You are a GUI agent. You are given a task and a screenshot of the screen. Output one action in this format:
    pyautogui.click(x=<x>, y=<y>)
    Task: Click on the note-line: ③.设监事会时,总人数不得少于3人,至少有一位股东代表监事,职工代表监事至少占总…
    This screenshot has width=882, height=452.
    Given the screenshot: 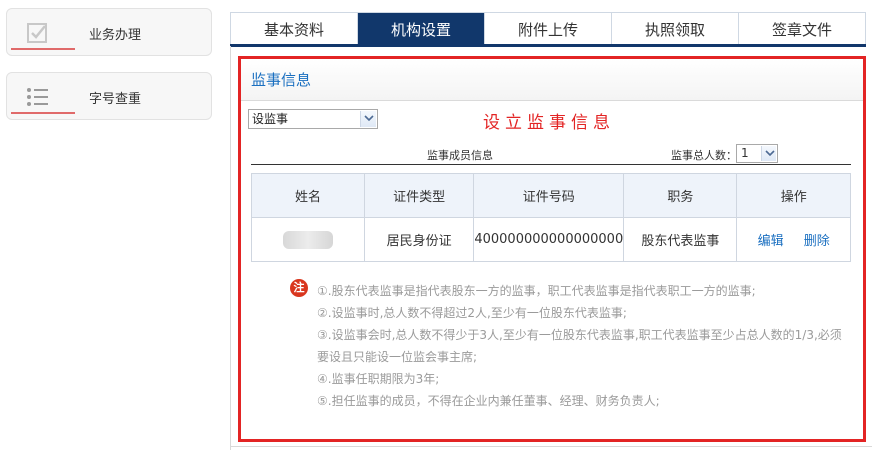 What is the action you would take?
    pyautogui.click(x=579, y=346)
    